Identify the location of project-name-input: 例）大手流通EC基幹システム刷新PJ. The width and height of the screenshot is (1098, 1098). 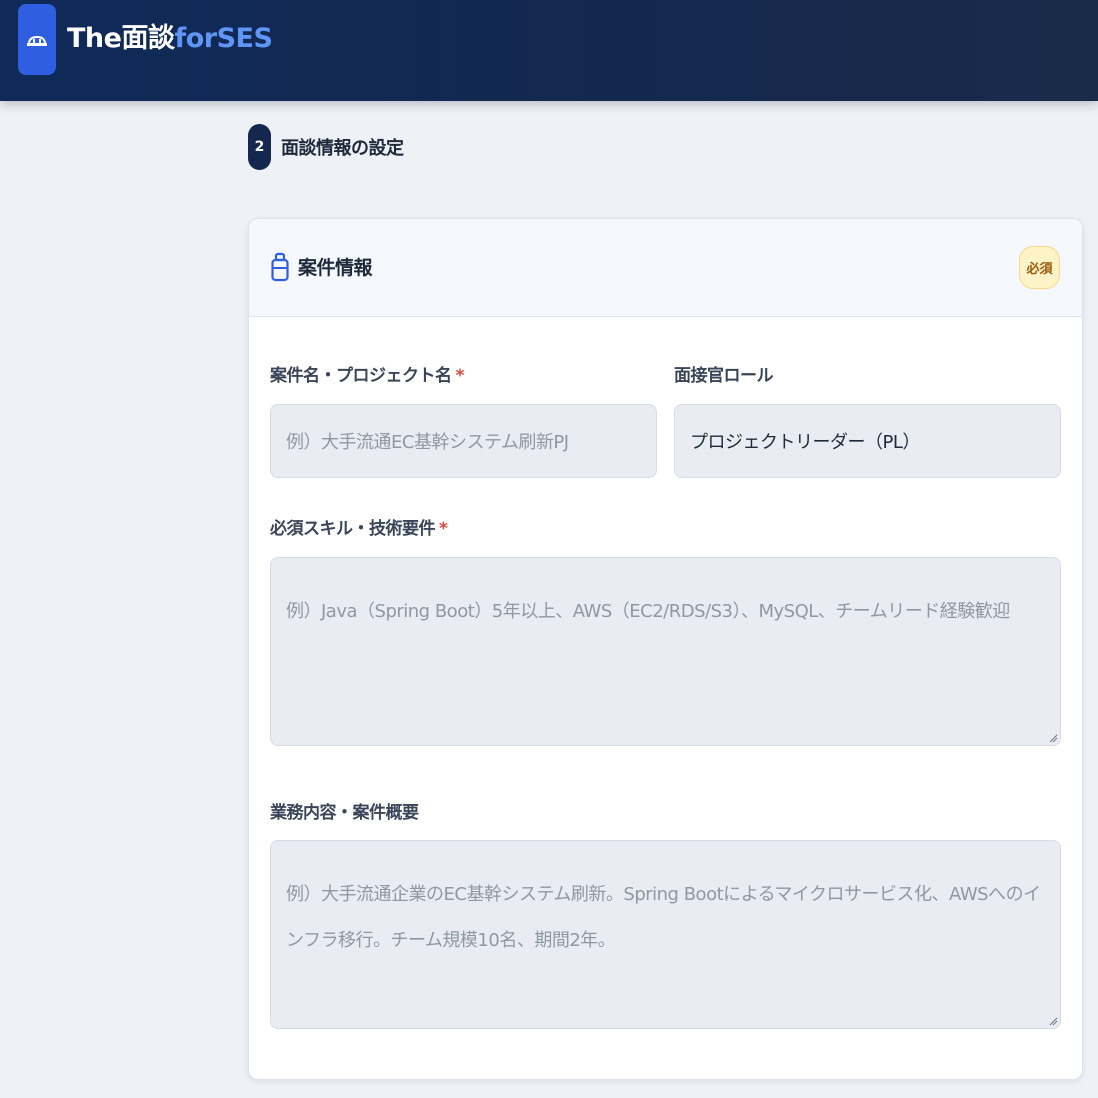
(463, 441).